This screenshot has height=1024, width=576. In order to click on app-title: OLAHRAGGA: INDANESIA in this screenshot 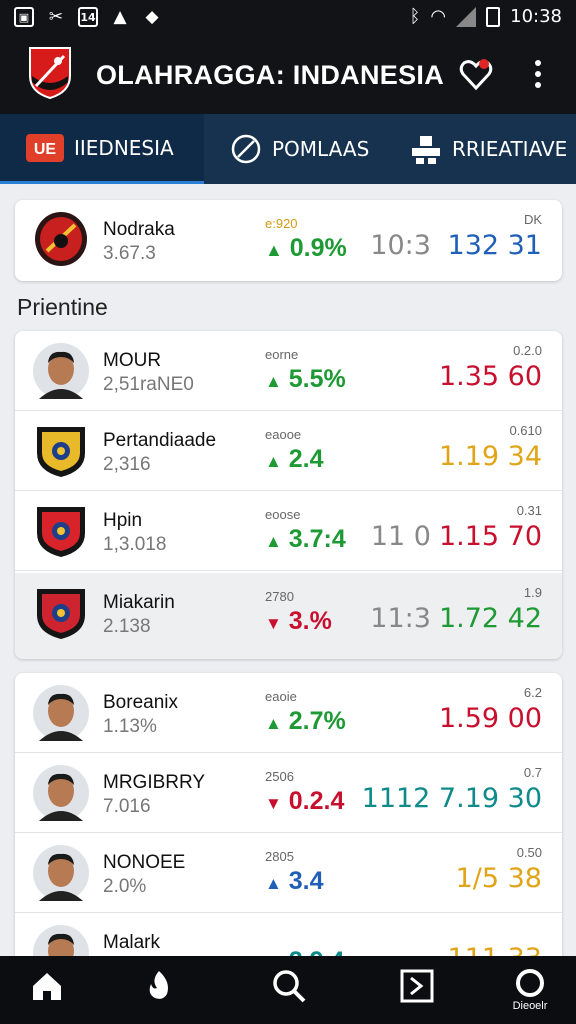, I will do `click(270, 75)`.